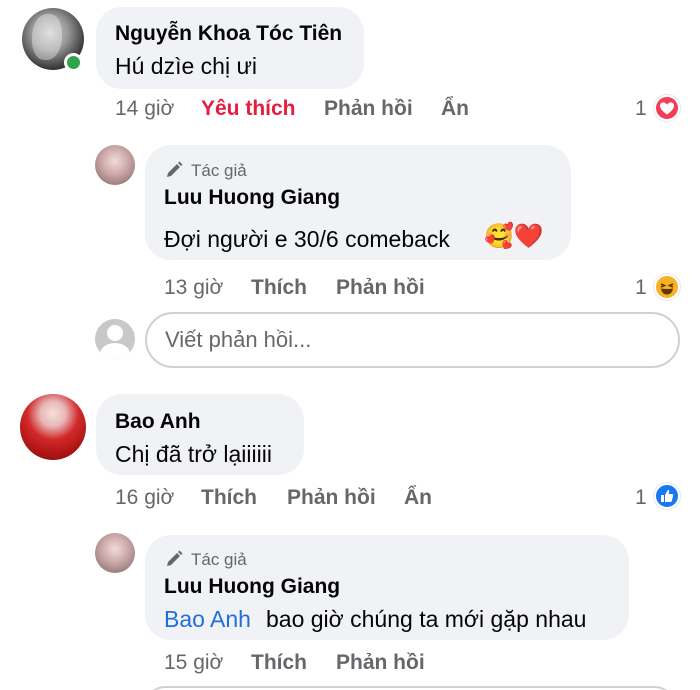 This screenshot has width=700, height=690. Describe the element at coordinates (248, 109) in the screenshot. I see `love-reaction-button: Yêu thích` at that location.